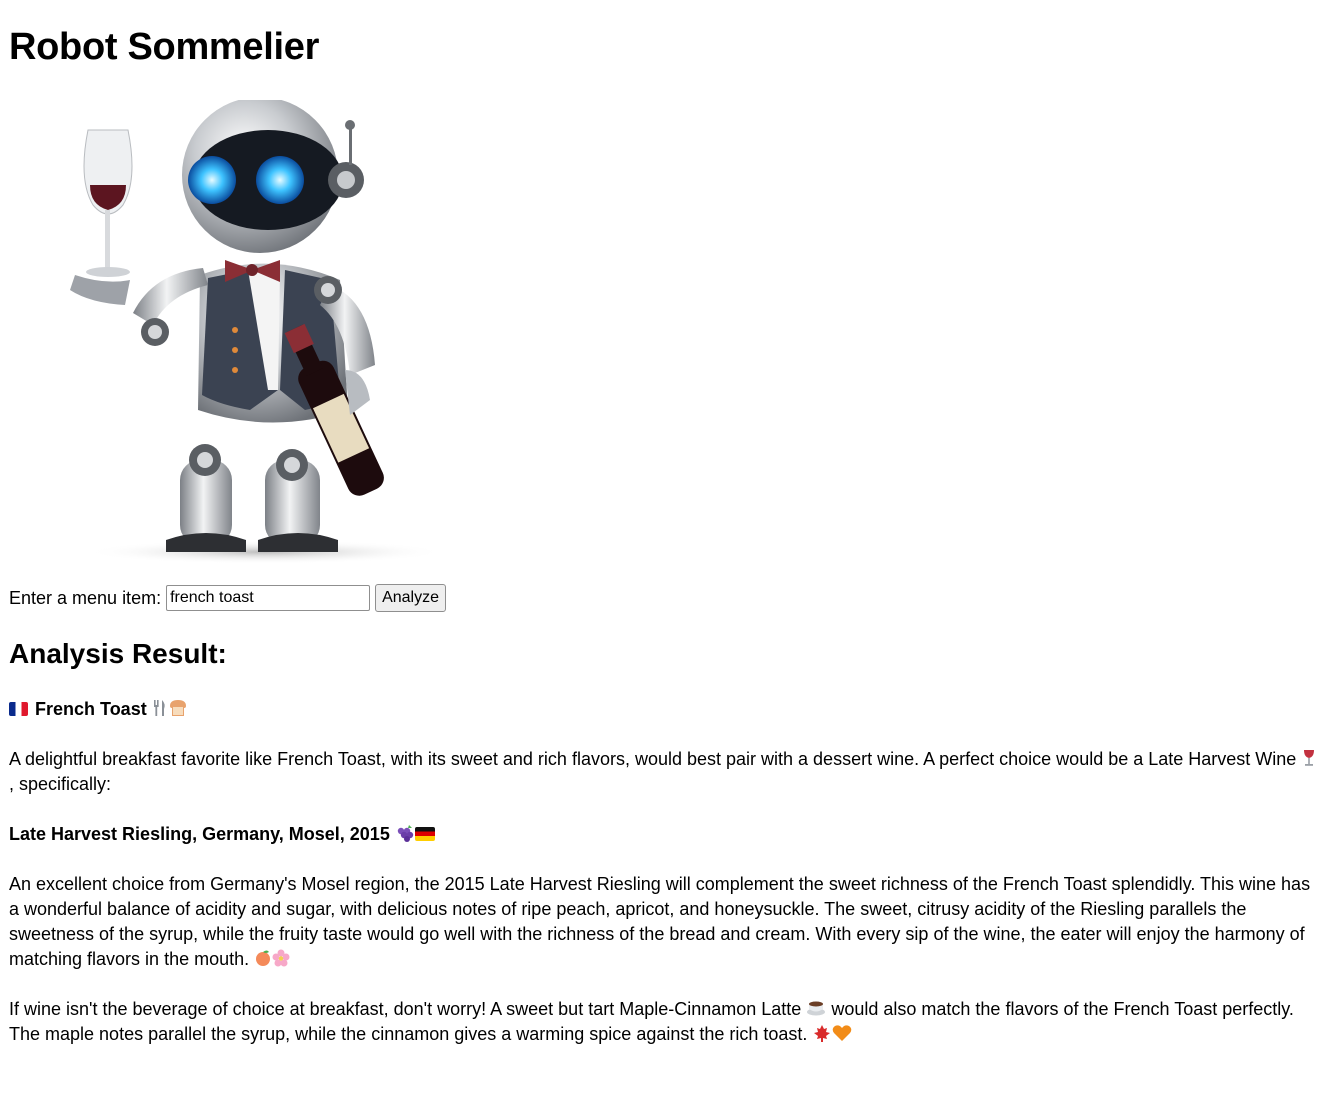 This screenshot has height=1105, width=1328. I want to click on intro-text-end: , specifically:, so click(60, 784).